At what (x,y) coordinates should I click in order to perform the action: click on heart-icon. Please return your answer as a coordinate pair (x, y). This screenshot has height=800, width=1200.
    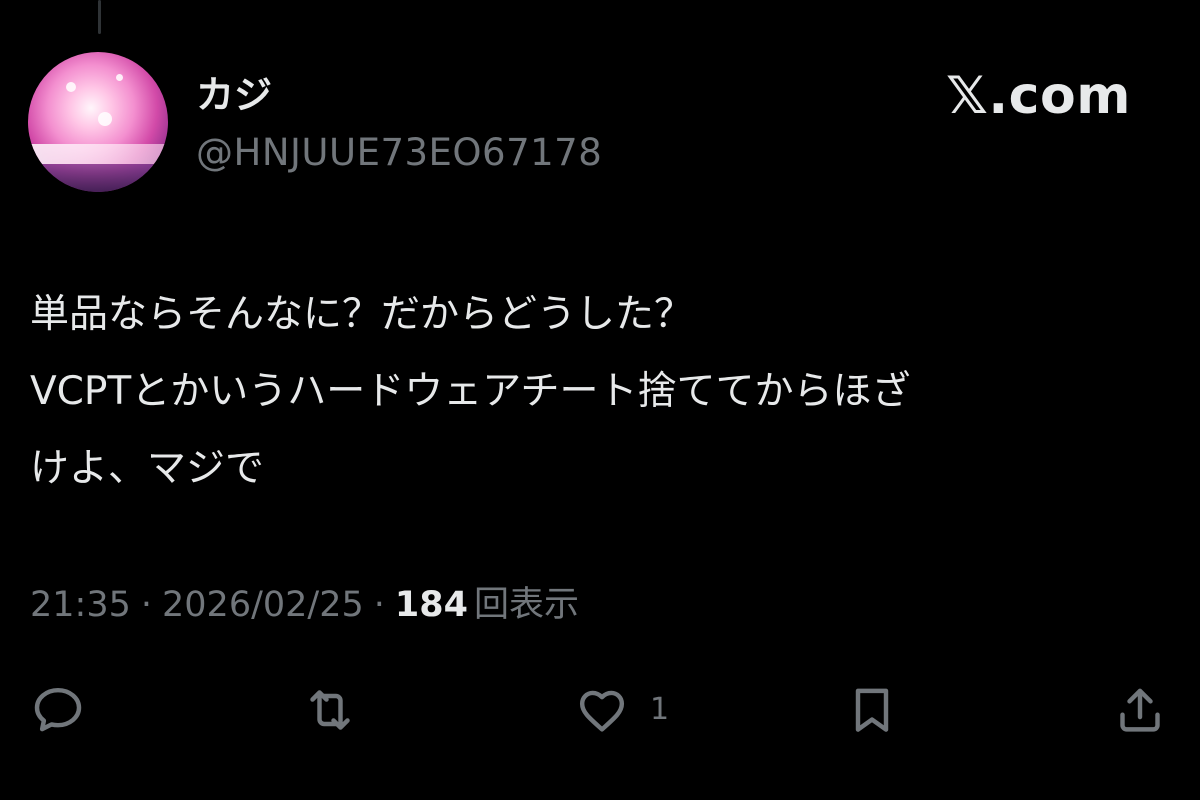
    Looking at the image, I should click on (602, 711).